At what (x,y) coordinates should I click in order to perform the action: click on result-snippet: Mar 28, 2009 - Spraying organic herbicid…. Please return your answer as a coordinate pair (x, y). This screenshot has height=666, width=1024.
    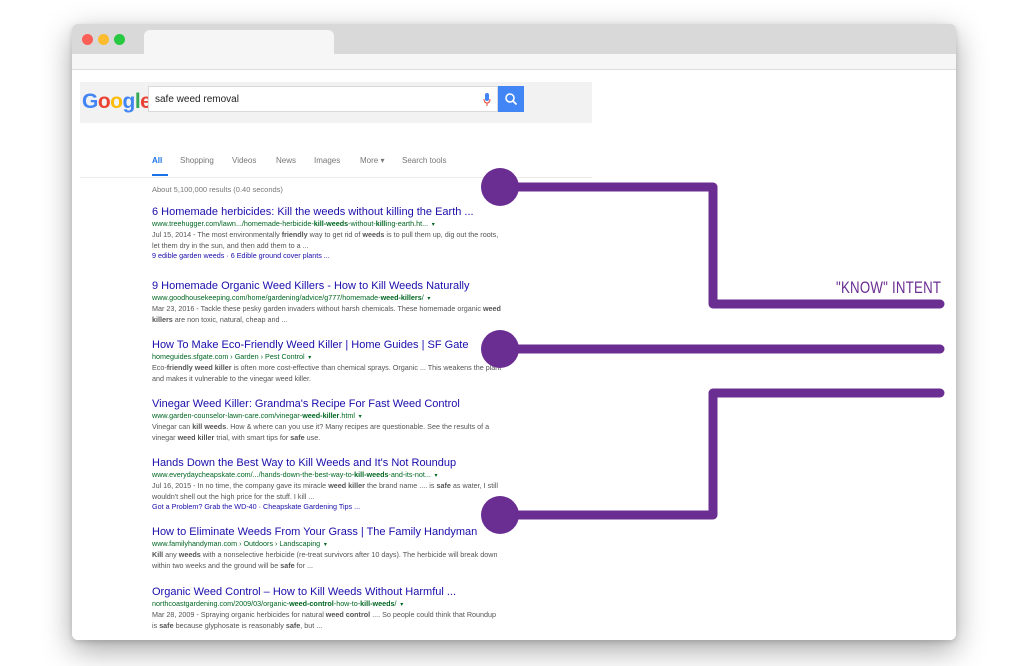
    Looking at the image, I should click on (324, 620).